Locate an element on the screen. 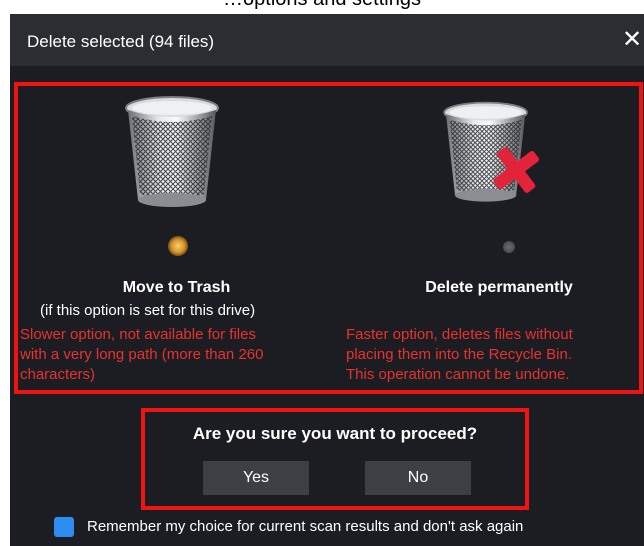 Image resolution: width=644 pixels, height=546 pixels. delete-permanently-warning-1: Faster option, deletes files without is located at coordinates (459, 334).